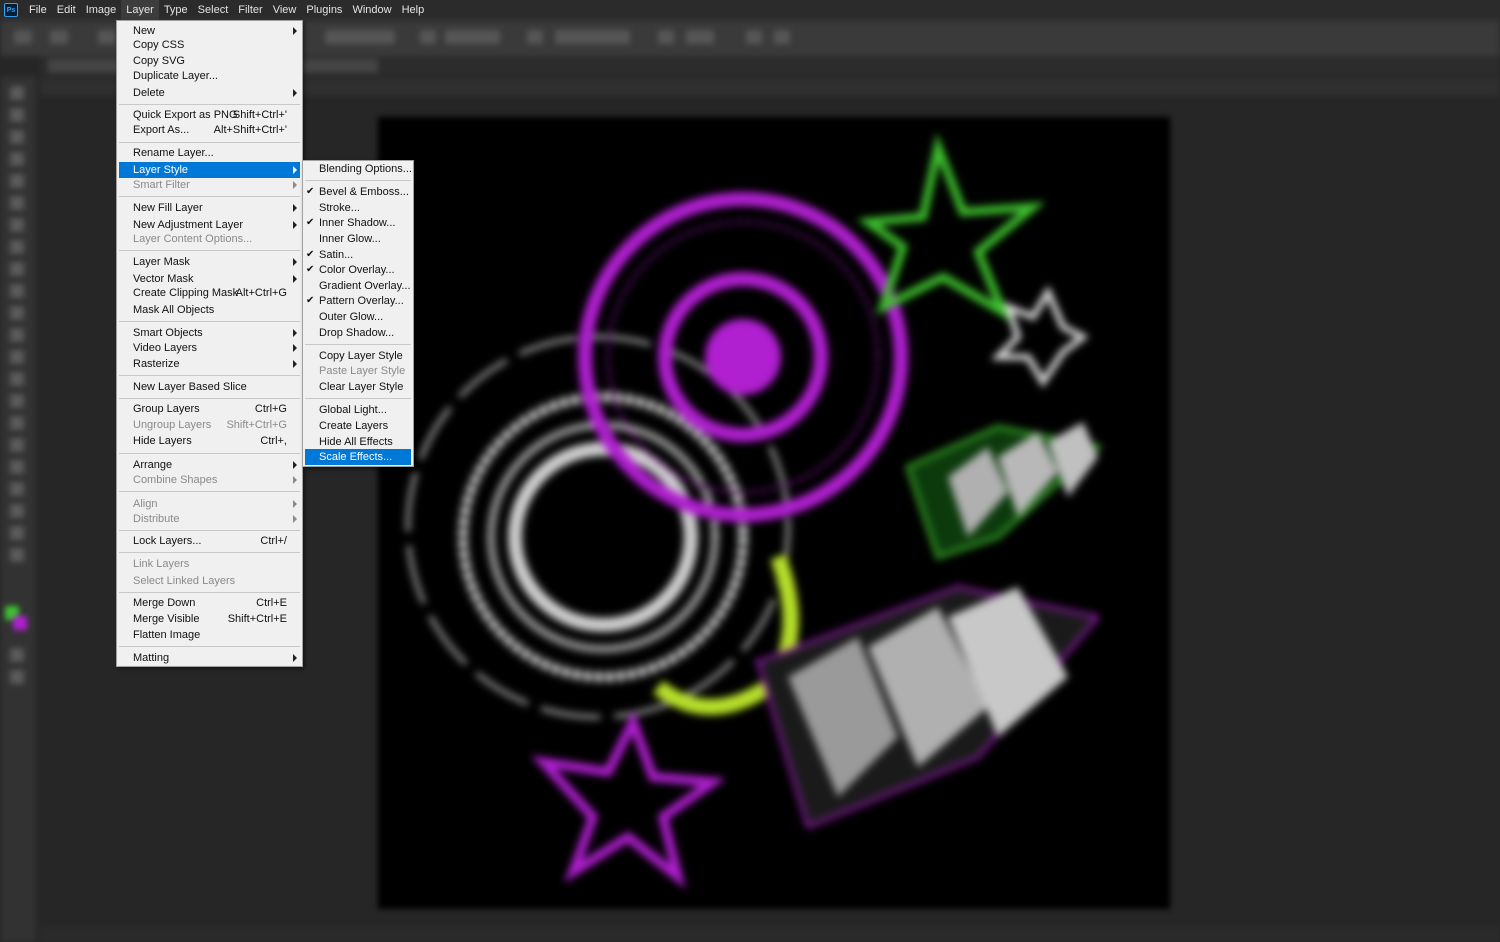 This screenshot has height=942, width=1500. I want to click on menu-item-shortcut: Ctrl+G, so click(270, 409).